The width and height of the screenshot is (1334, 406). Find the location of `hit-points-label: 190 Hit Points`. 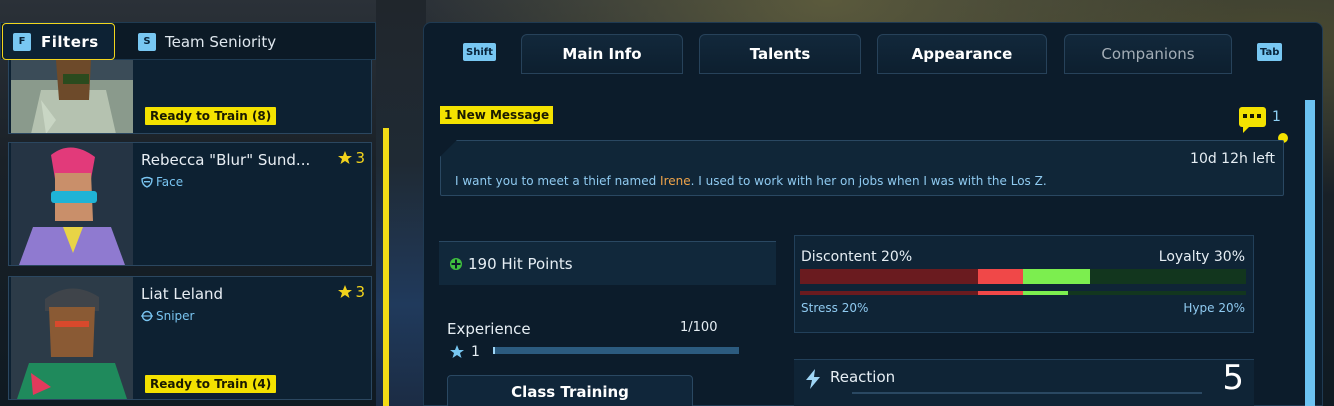

hit-points-label: 190 Hit Points is located at coordinates (520, 263).